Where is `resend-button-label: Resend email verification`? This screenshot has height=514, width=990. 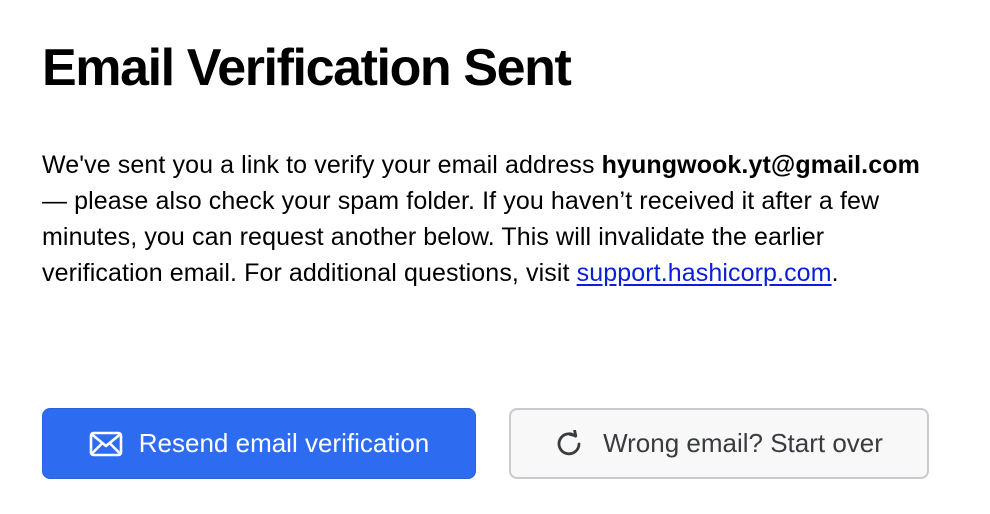
resend-button-label: Resend email verification is located at coordinates (284, 443).